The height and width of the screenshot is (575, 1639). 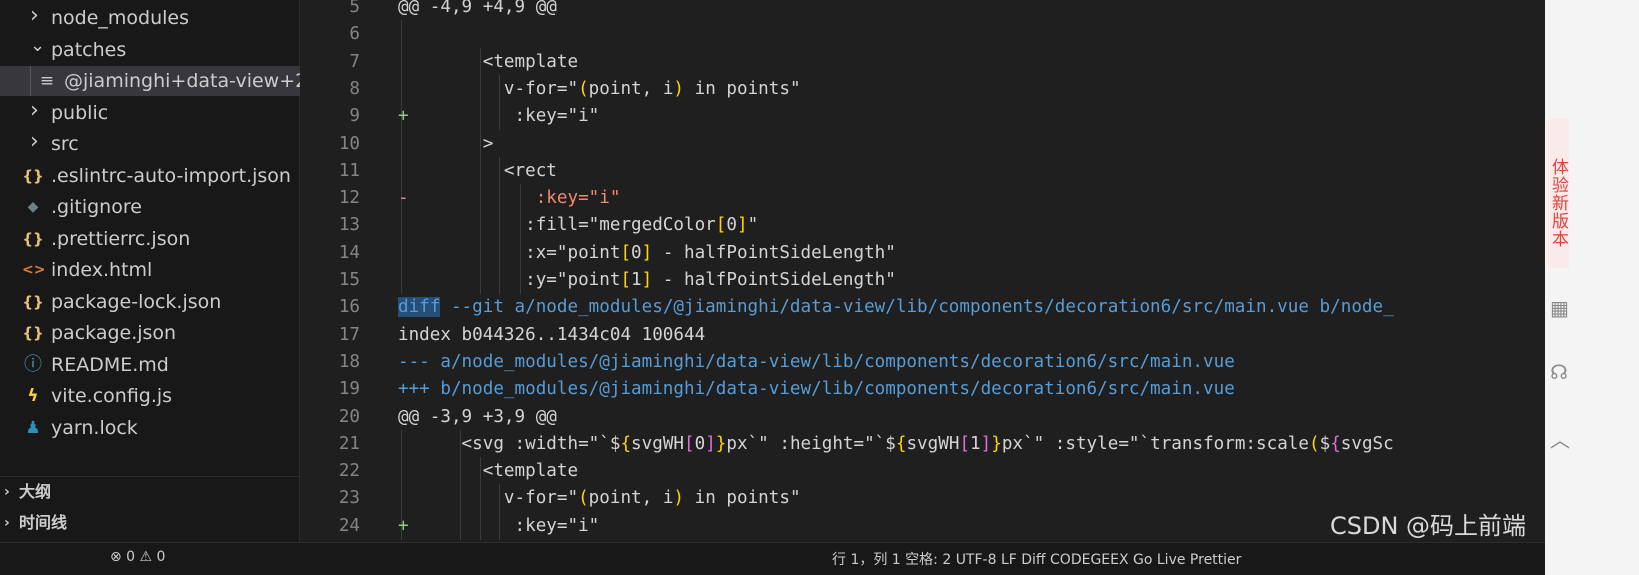 What do you see at coordinates (721, 443) in the screenshot?
I see `code-token: }` at bounding box center [721, 443].